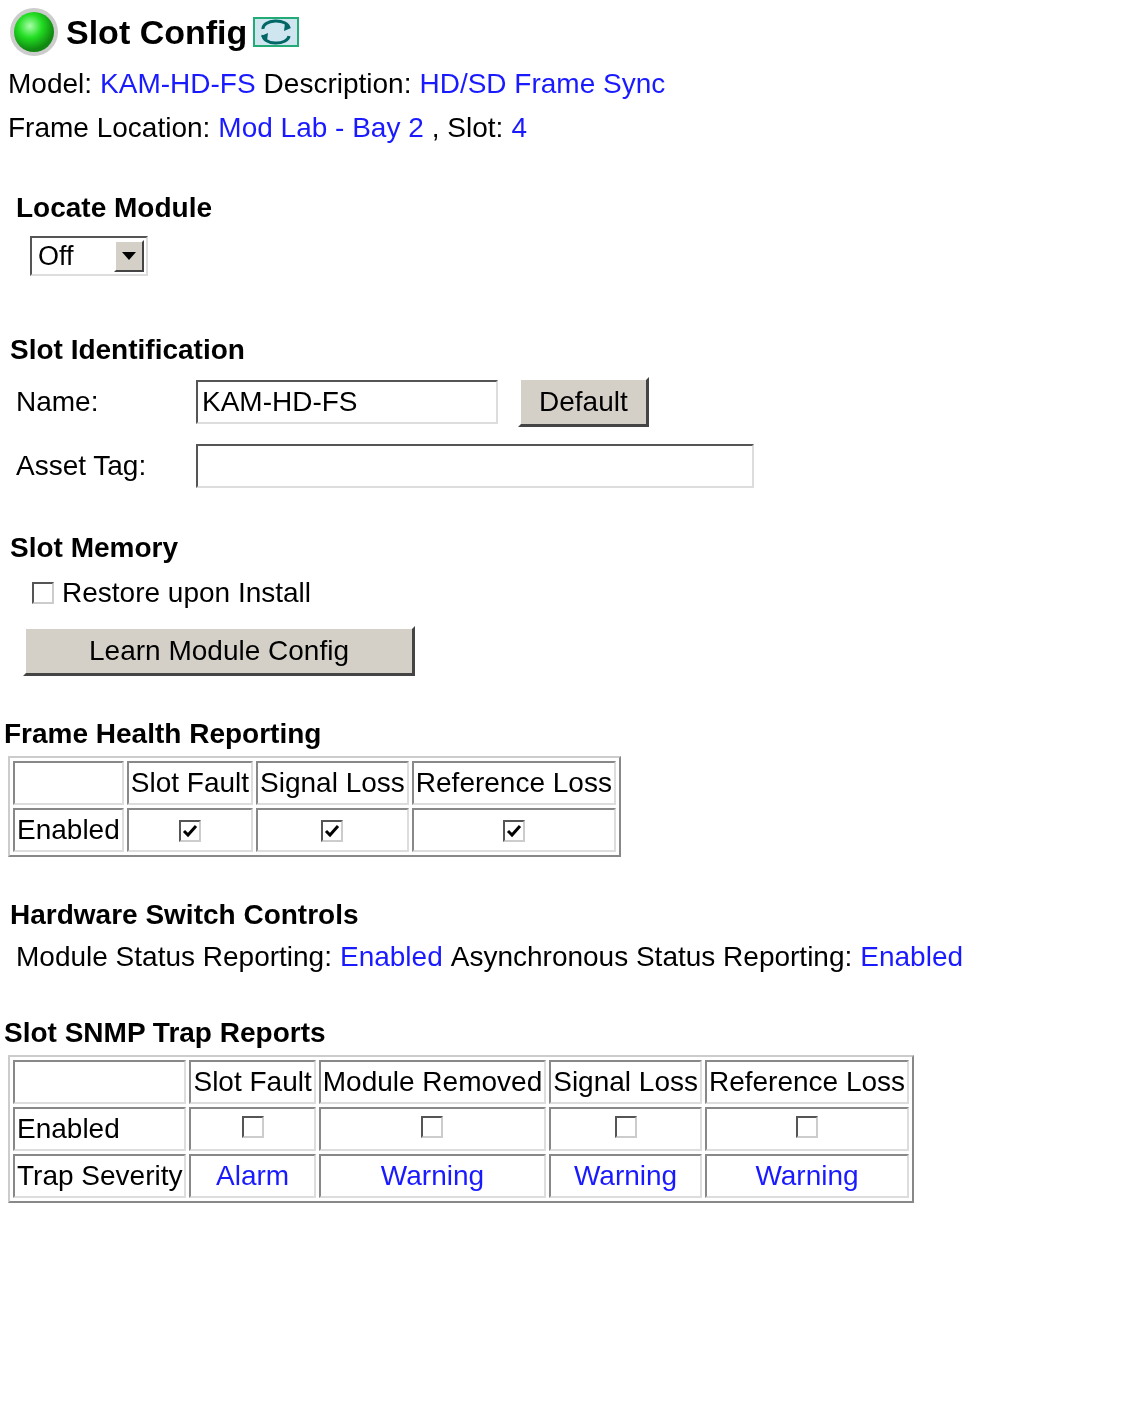 The width and height of the screenshot is (1139, 1408). I want to click on section-heading: Slot SNMP Trap Reports, so click(165, 1032).